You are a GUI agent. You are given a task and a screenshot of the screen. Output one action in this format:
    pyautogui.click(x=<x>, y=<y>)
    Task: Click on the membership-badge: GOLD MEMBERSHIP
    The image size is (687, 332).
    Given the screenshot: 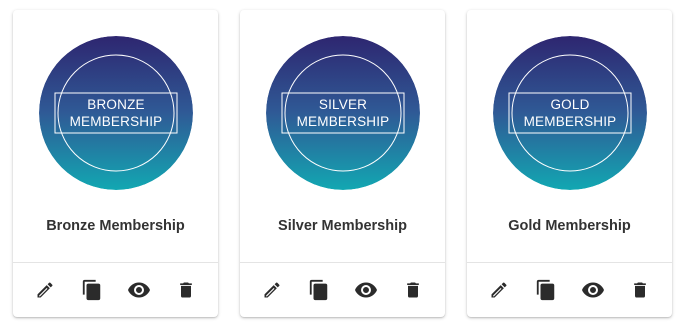 What is the action you would take?
    pyautogui.click(x=570, y=113)
    